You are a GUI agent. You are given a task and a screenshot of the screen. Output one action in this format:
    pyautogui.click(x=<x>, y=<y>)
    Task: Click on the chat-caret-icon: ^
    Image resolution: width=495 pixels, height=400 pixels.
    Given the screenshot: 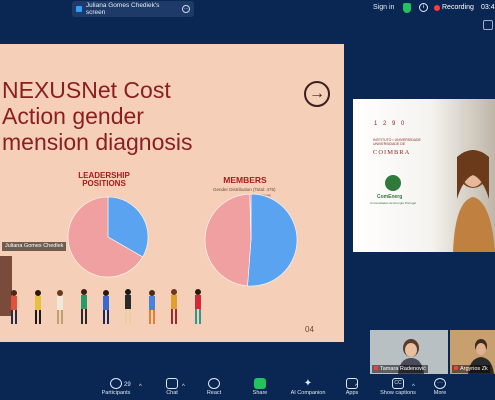 What is the action you would take?
    pyautogui.click(x=183, y=387)
    